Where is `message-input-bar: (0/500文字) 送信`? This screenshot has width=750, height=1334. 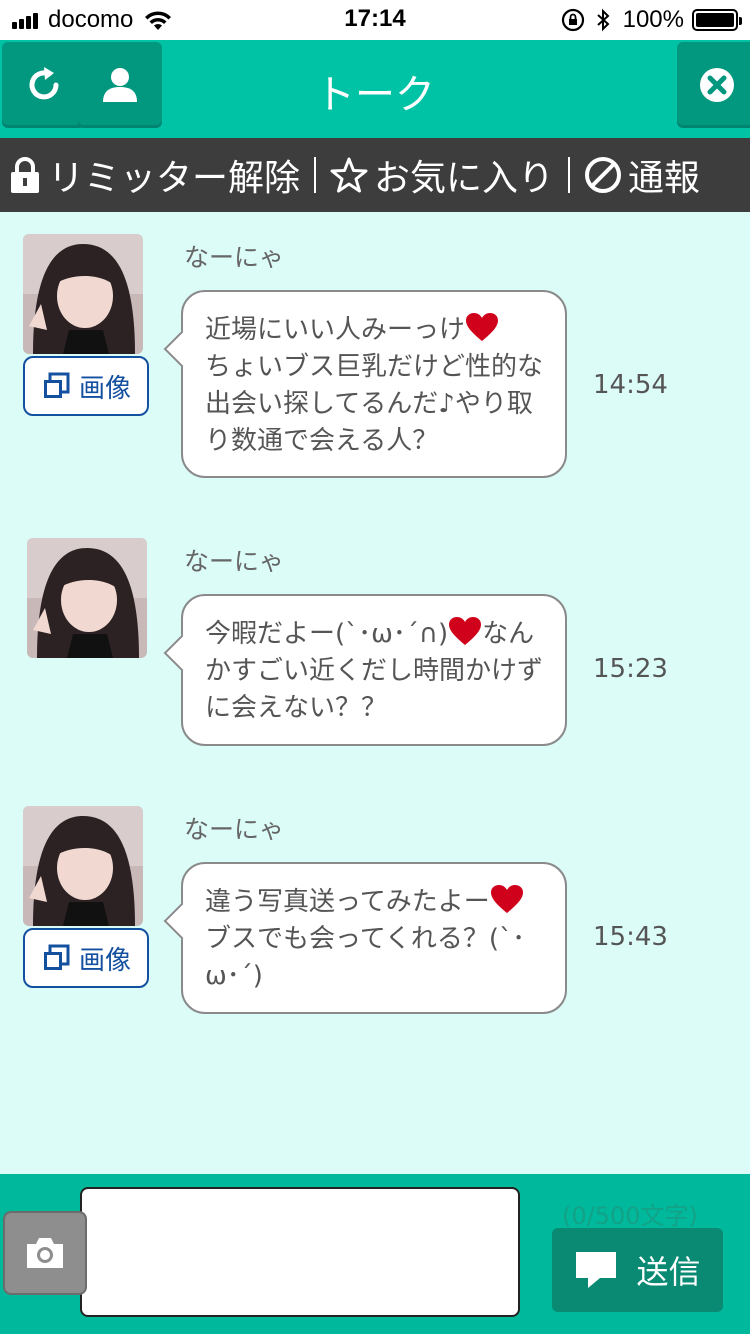
message-input-bar: (0/500文字) 送信 is located at coordinates (375, 1254).